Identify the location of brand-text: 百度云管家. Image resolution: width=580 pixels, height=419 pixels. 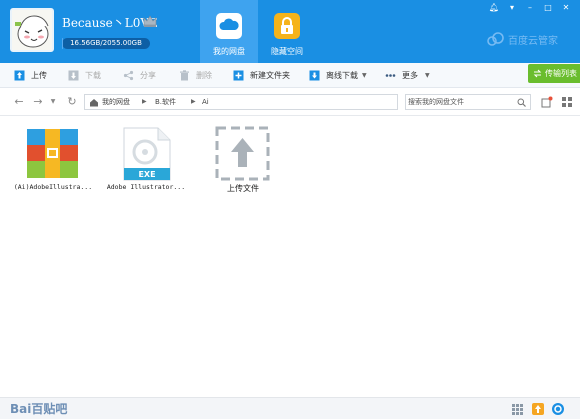
(533, 41).